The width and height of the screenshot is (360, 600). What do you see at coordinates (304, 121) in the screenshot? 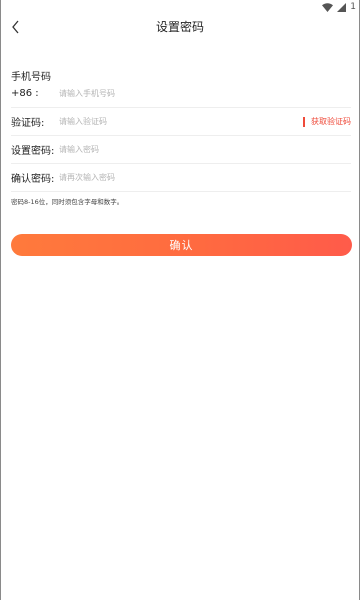
I see `code-divider` at bounding box center [304, 121].